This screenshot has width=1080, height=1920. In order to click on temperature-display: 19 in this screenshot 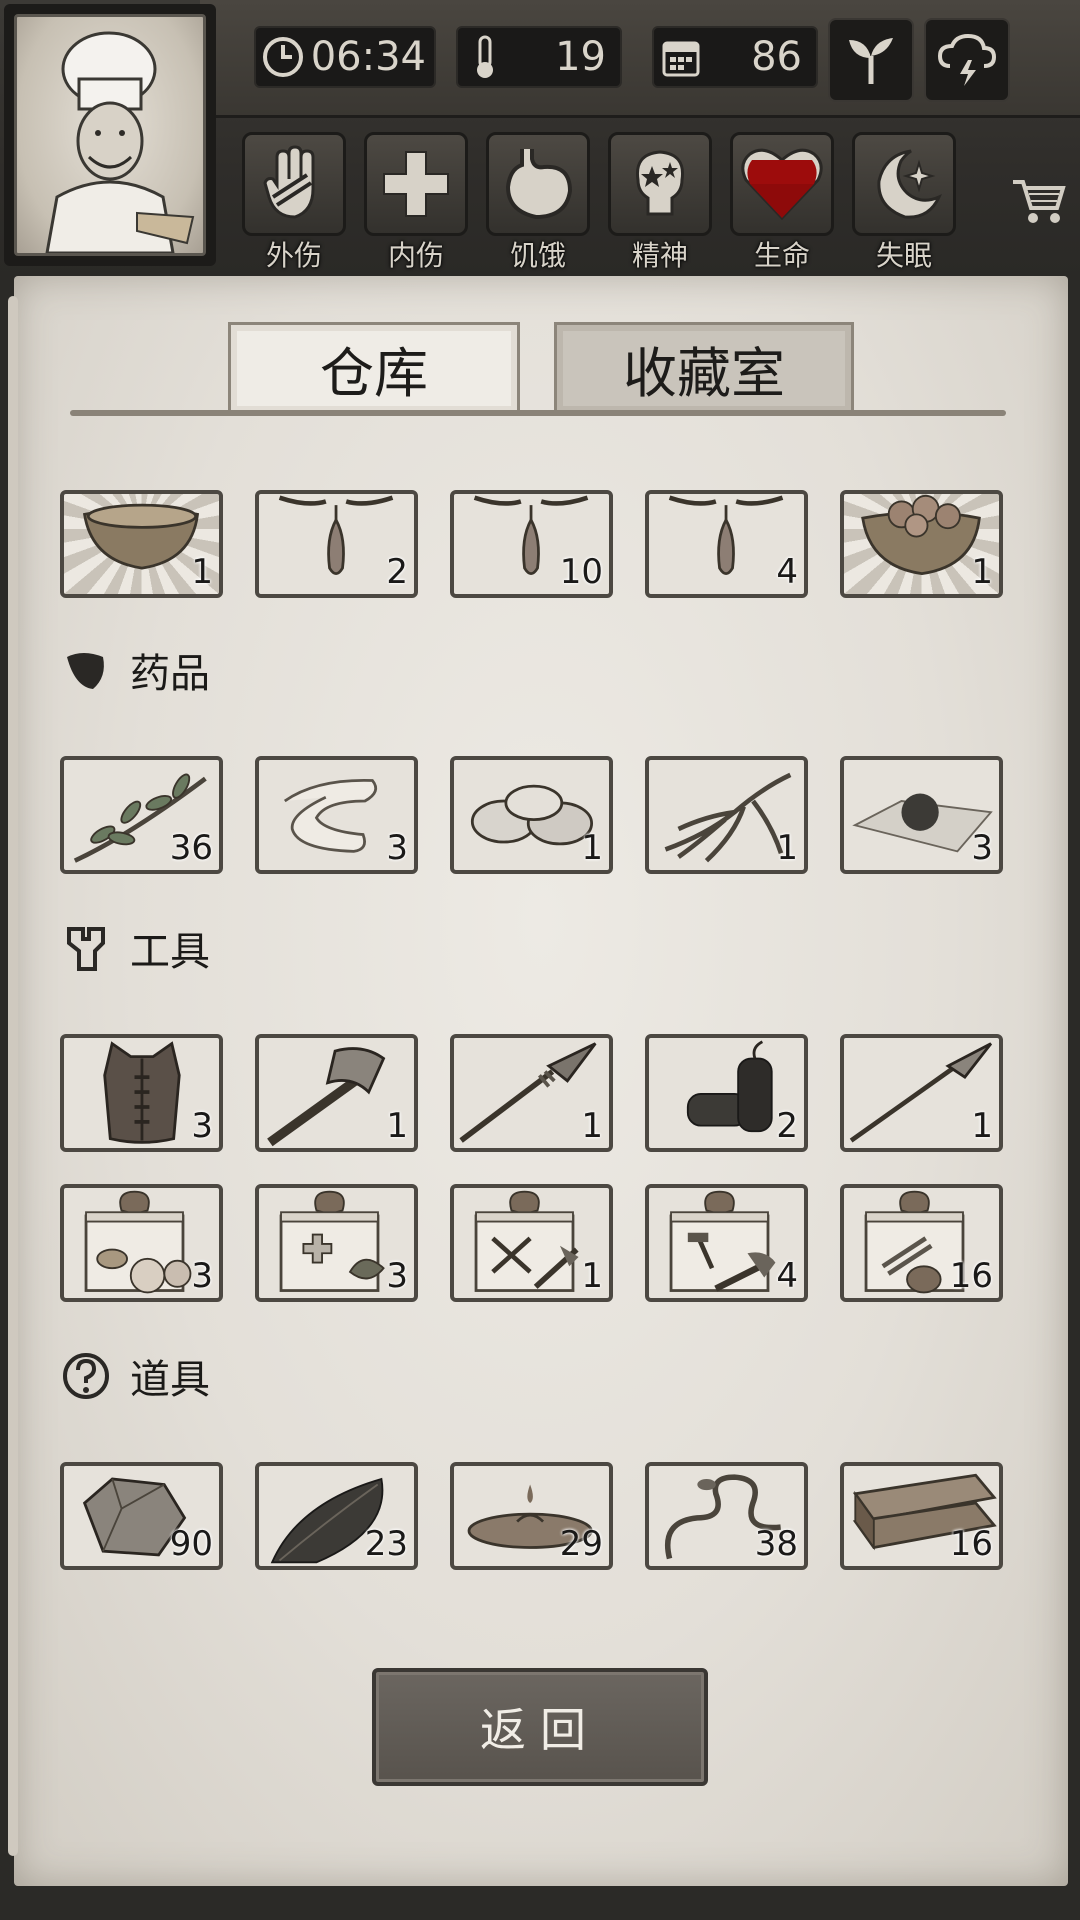, I will do `click(539, 57)`.